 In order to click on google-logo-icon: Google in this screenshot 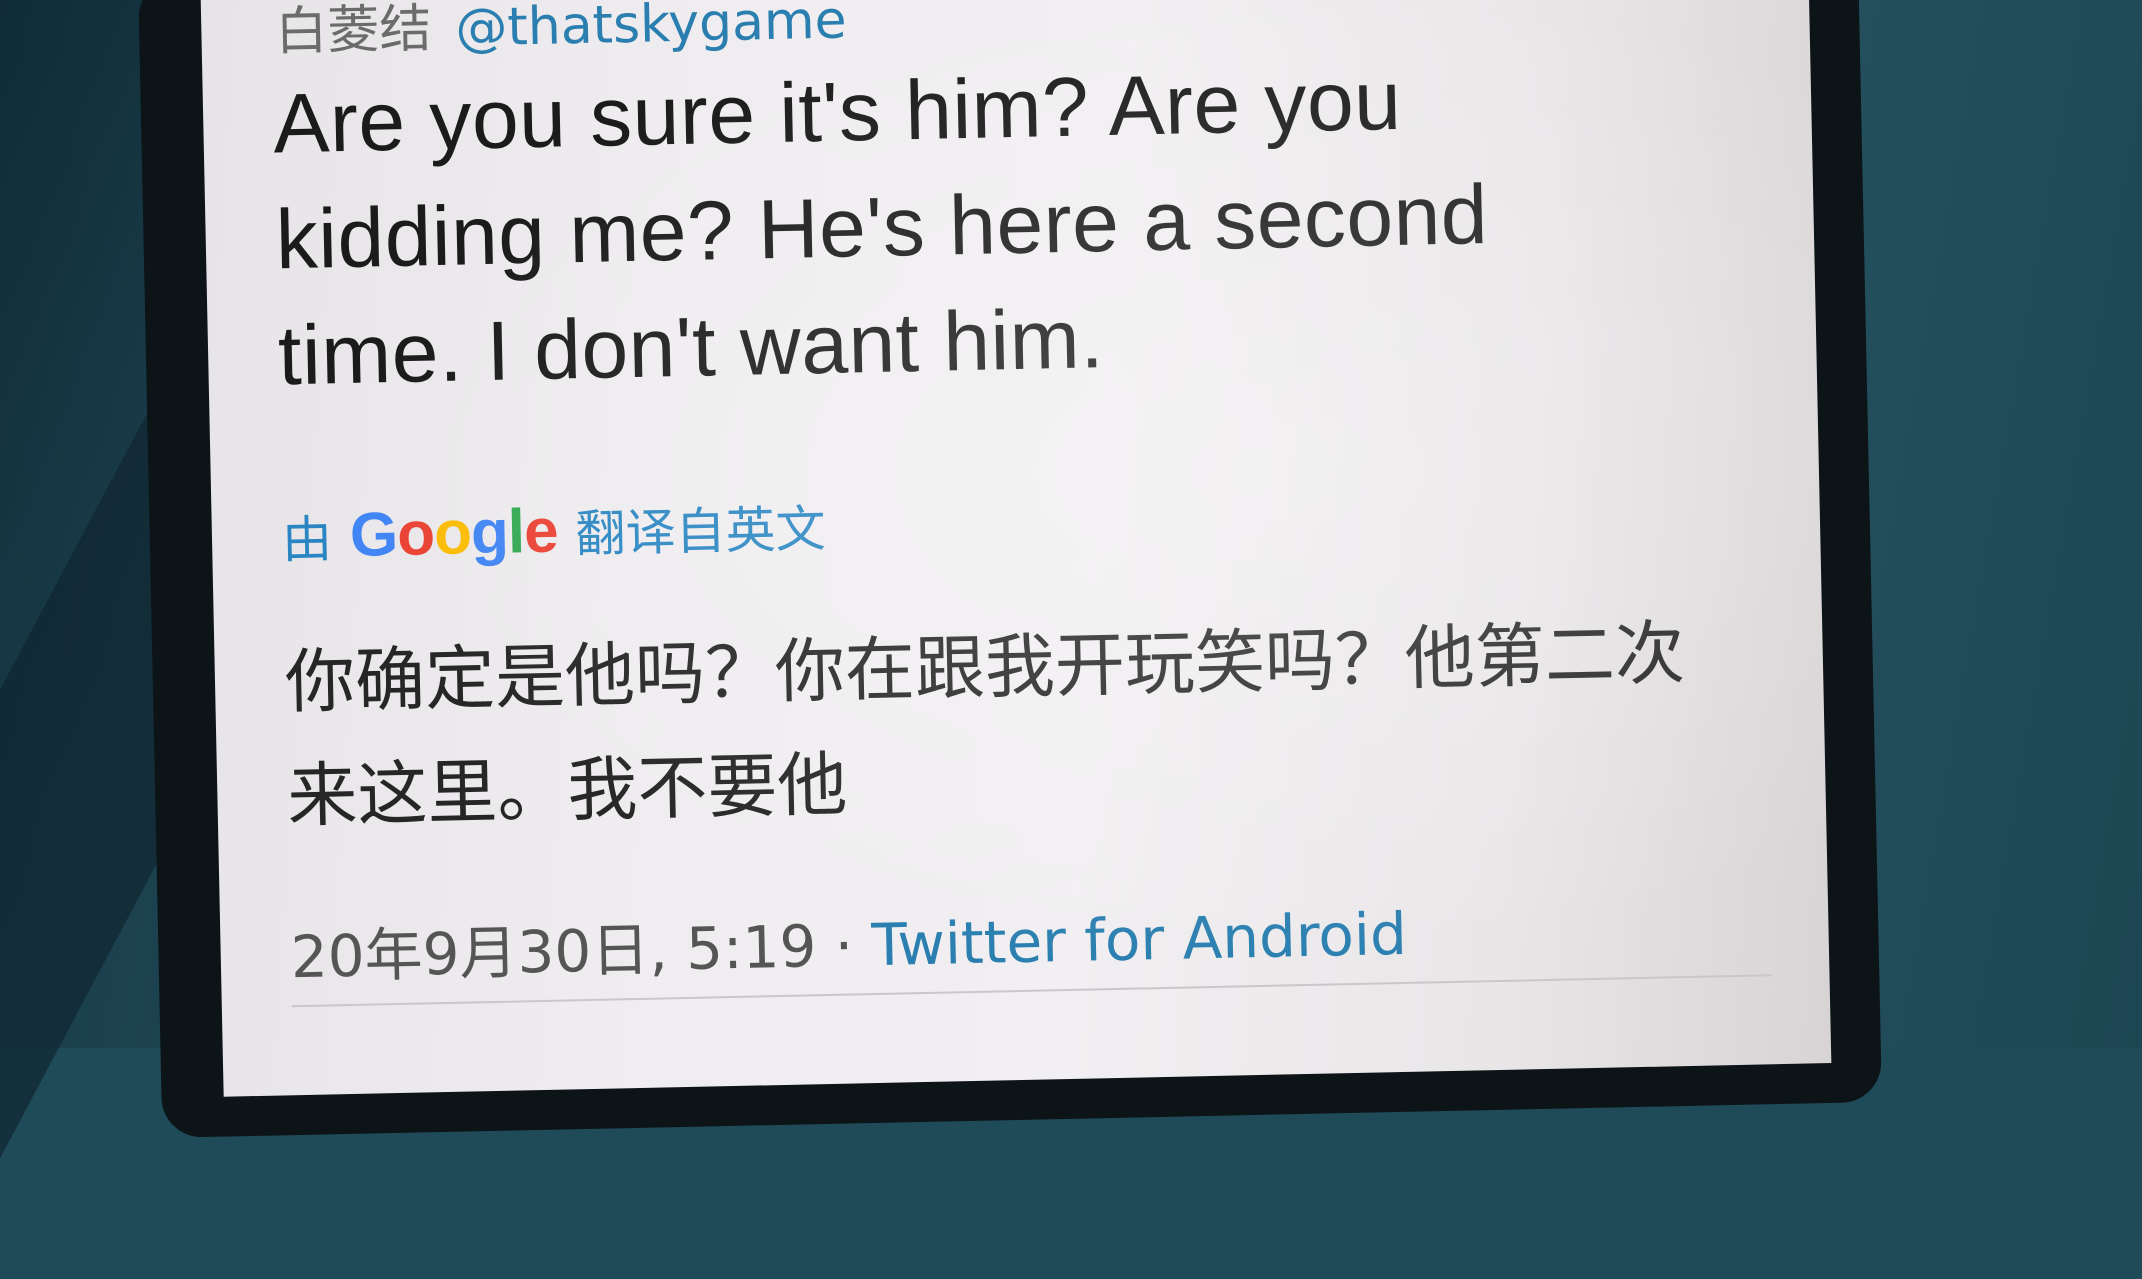, I will do `click(454, 533)`.